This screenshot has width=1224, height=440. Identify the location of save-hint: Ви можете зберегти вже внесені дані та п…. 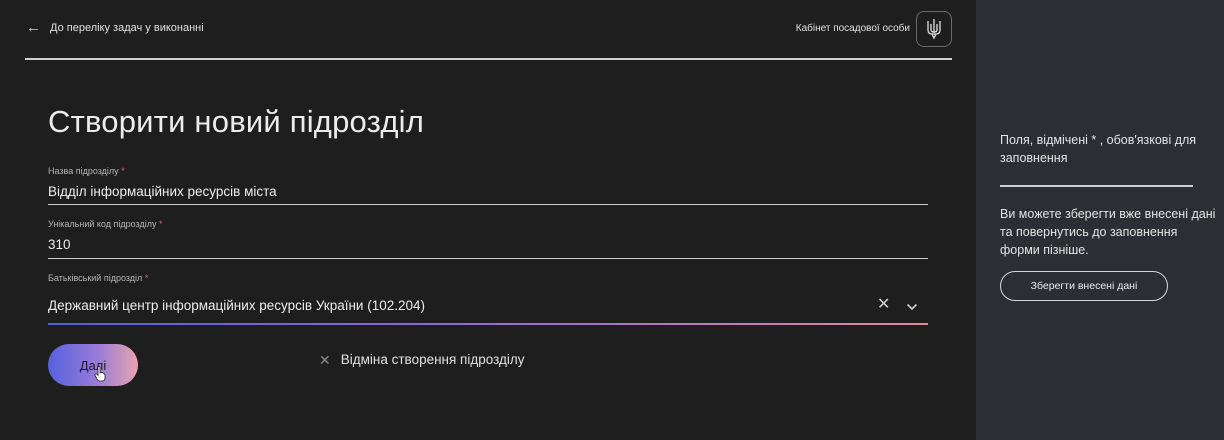
(1108, 232).